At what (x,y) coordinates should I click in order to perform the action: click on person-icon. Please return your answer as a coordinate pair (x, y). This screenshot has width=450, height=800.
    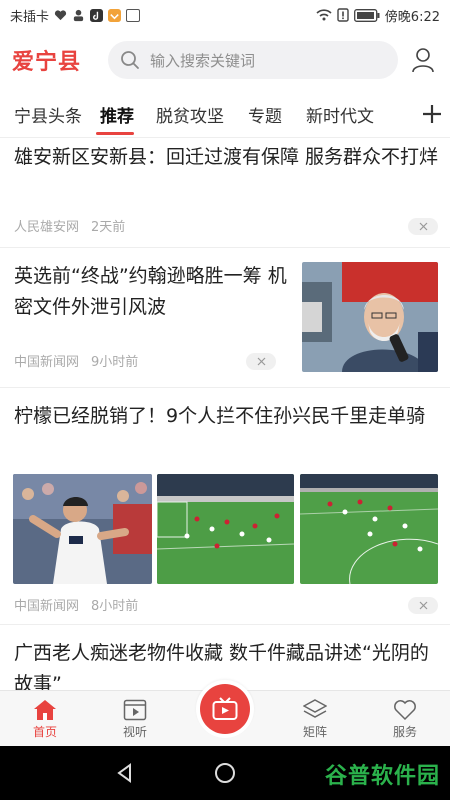
    Looking at the image, I should click on (78, 15).